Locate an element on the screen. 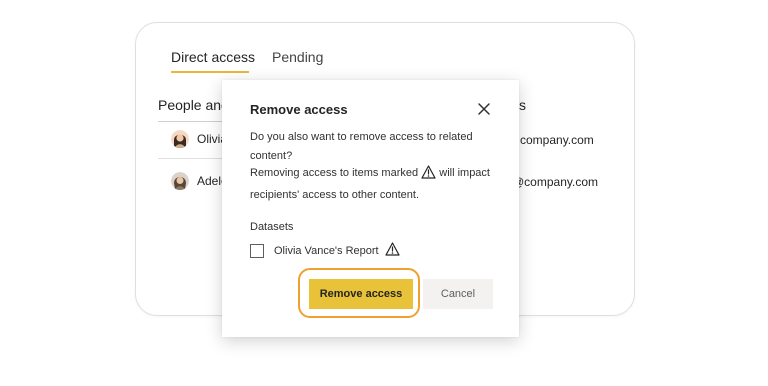 This screenshot has width=768, height=386. close-icon is located at coordinates (484, 109).